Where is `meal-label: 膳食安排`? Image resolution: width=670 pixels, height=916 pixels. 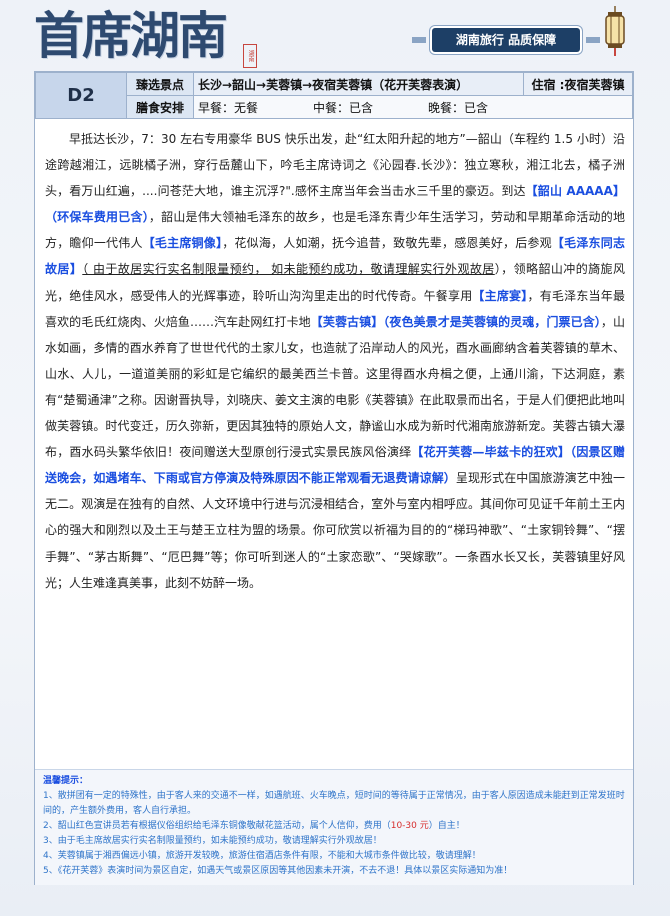
meal-label: 膳食安排 is located at coordinates (160, 107).